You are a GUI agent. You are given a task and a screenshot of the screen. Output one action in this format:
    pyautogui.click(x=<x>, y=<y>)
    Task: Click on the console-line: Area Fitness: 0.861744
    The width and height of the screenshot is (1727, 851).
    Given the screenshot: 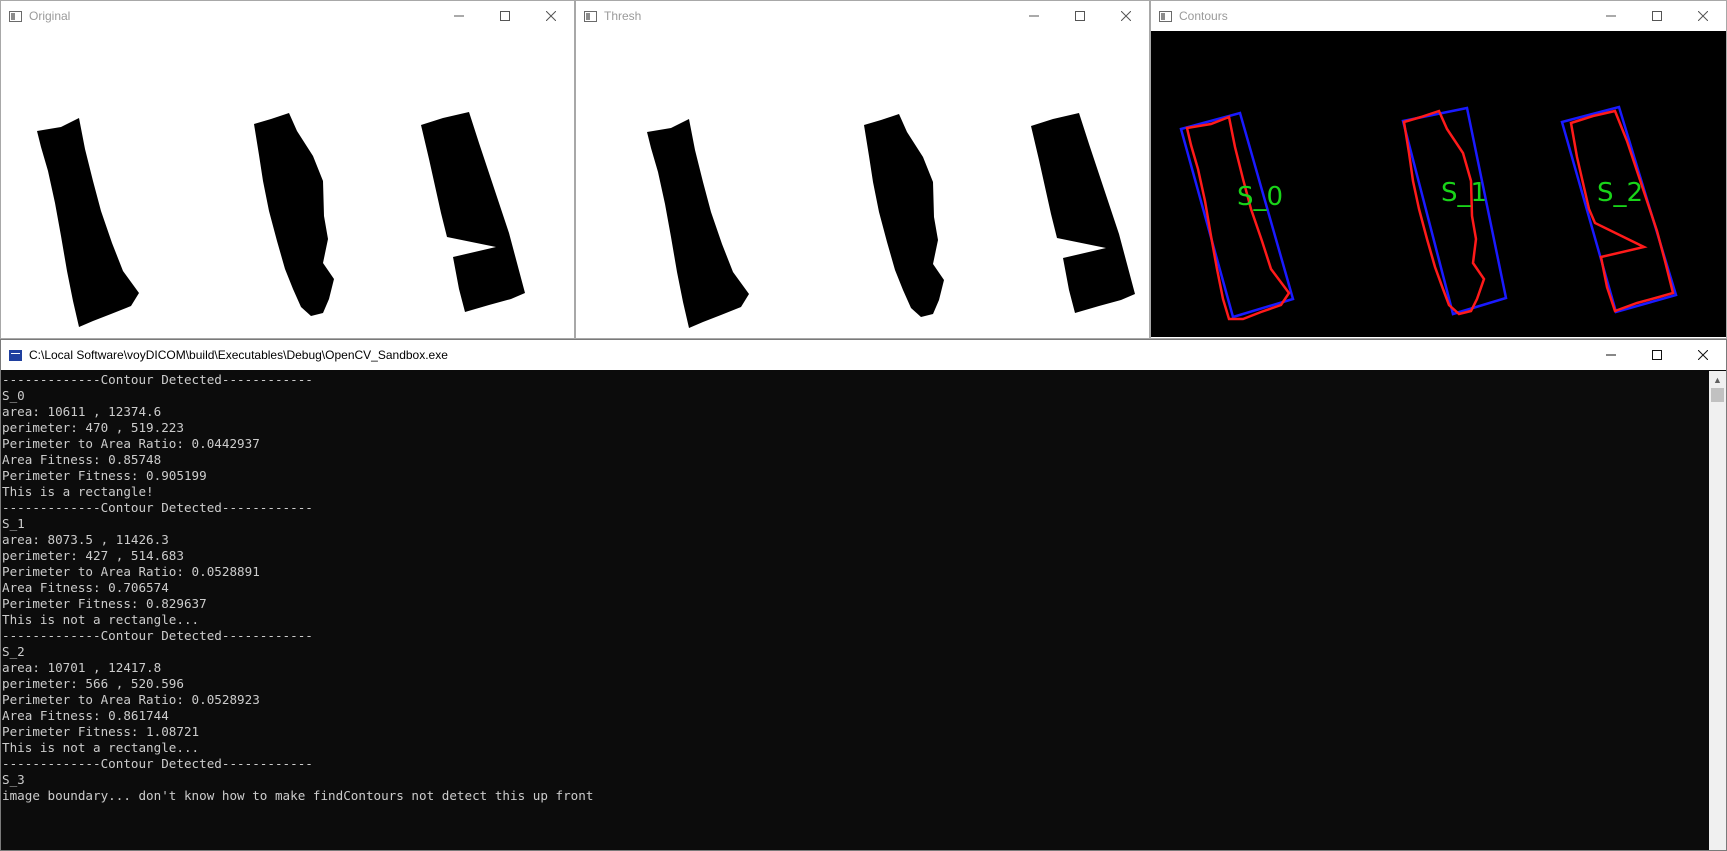 What is the action you would take?
    pyautogui.click(x=85, y=715)
    